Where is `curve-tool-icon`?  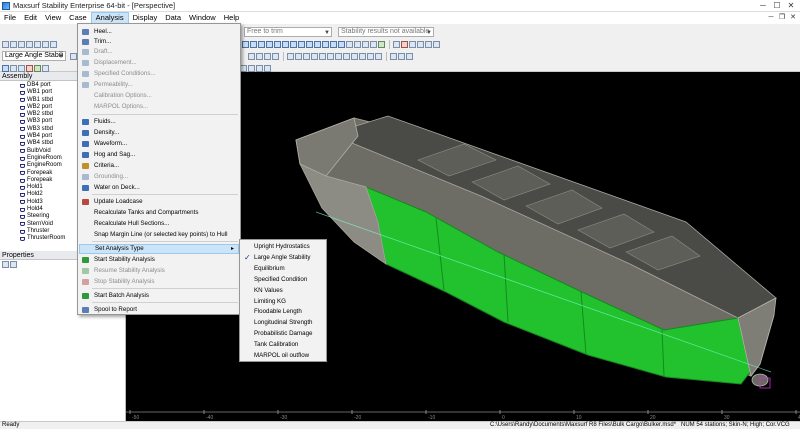
curve-tool-icon is located at coordinates (259, 68).